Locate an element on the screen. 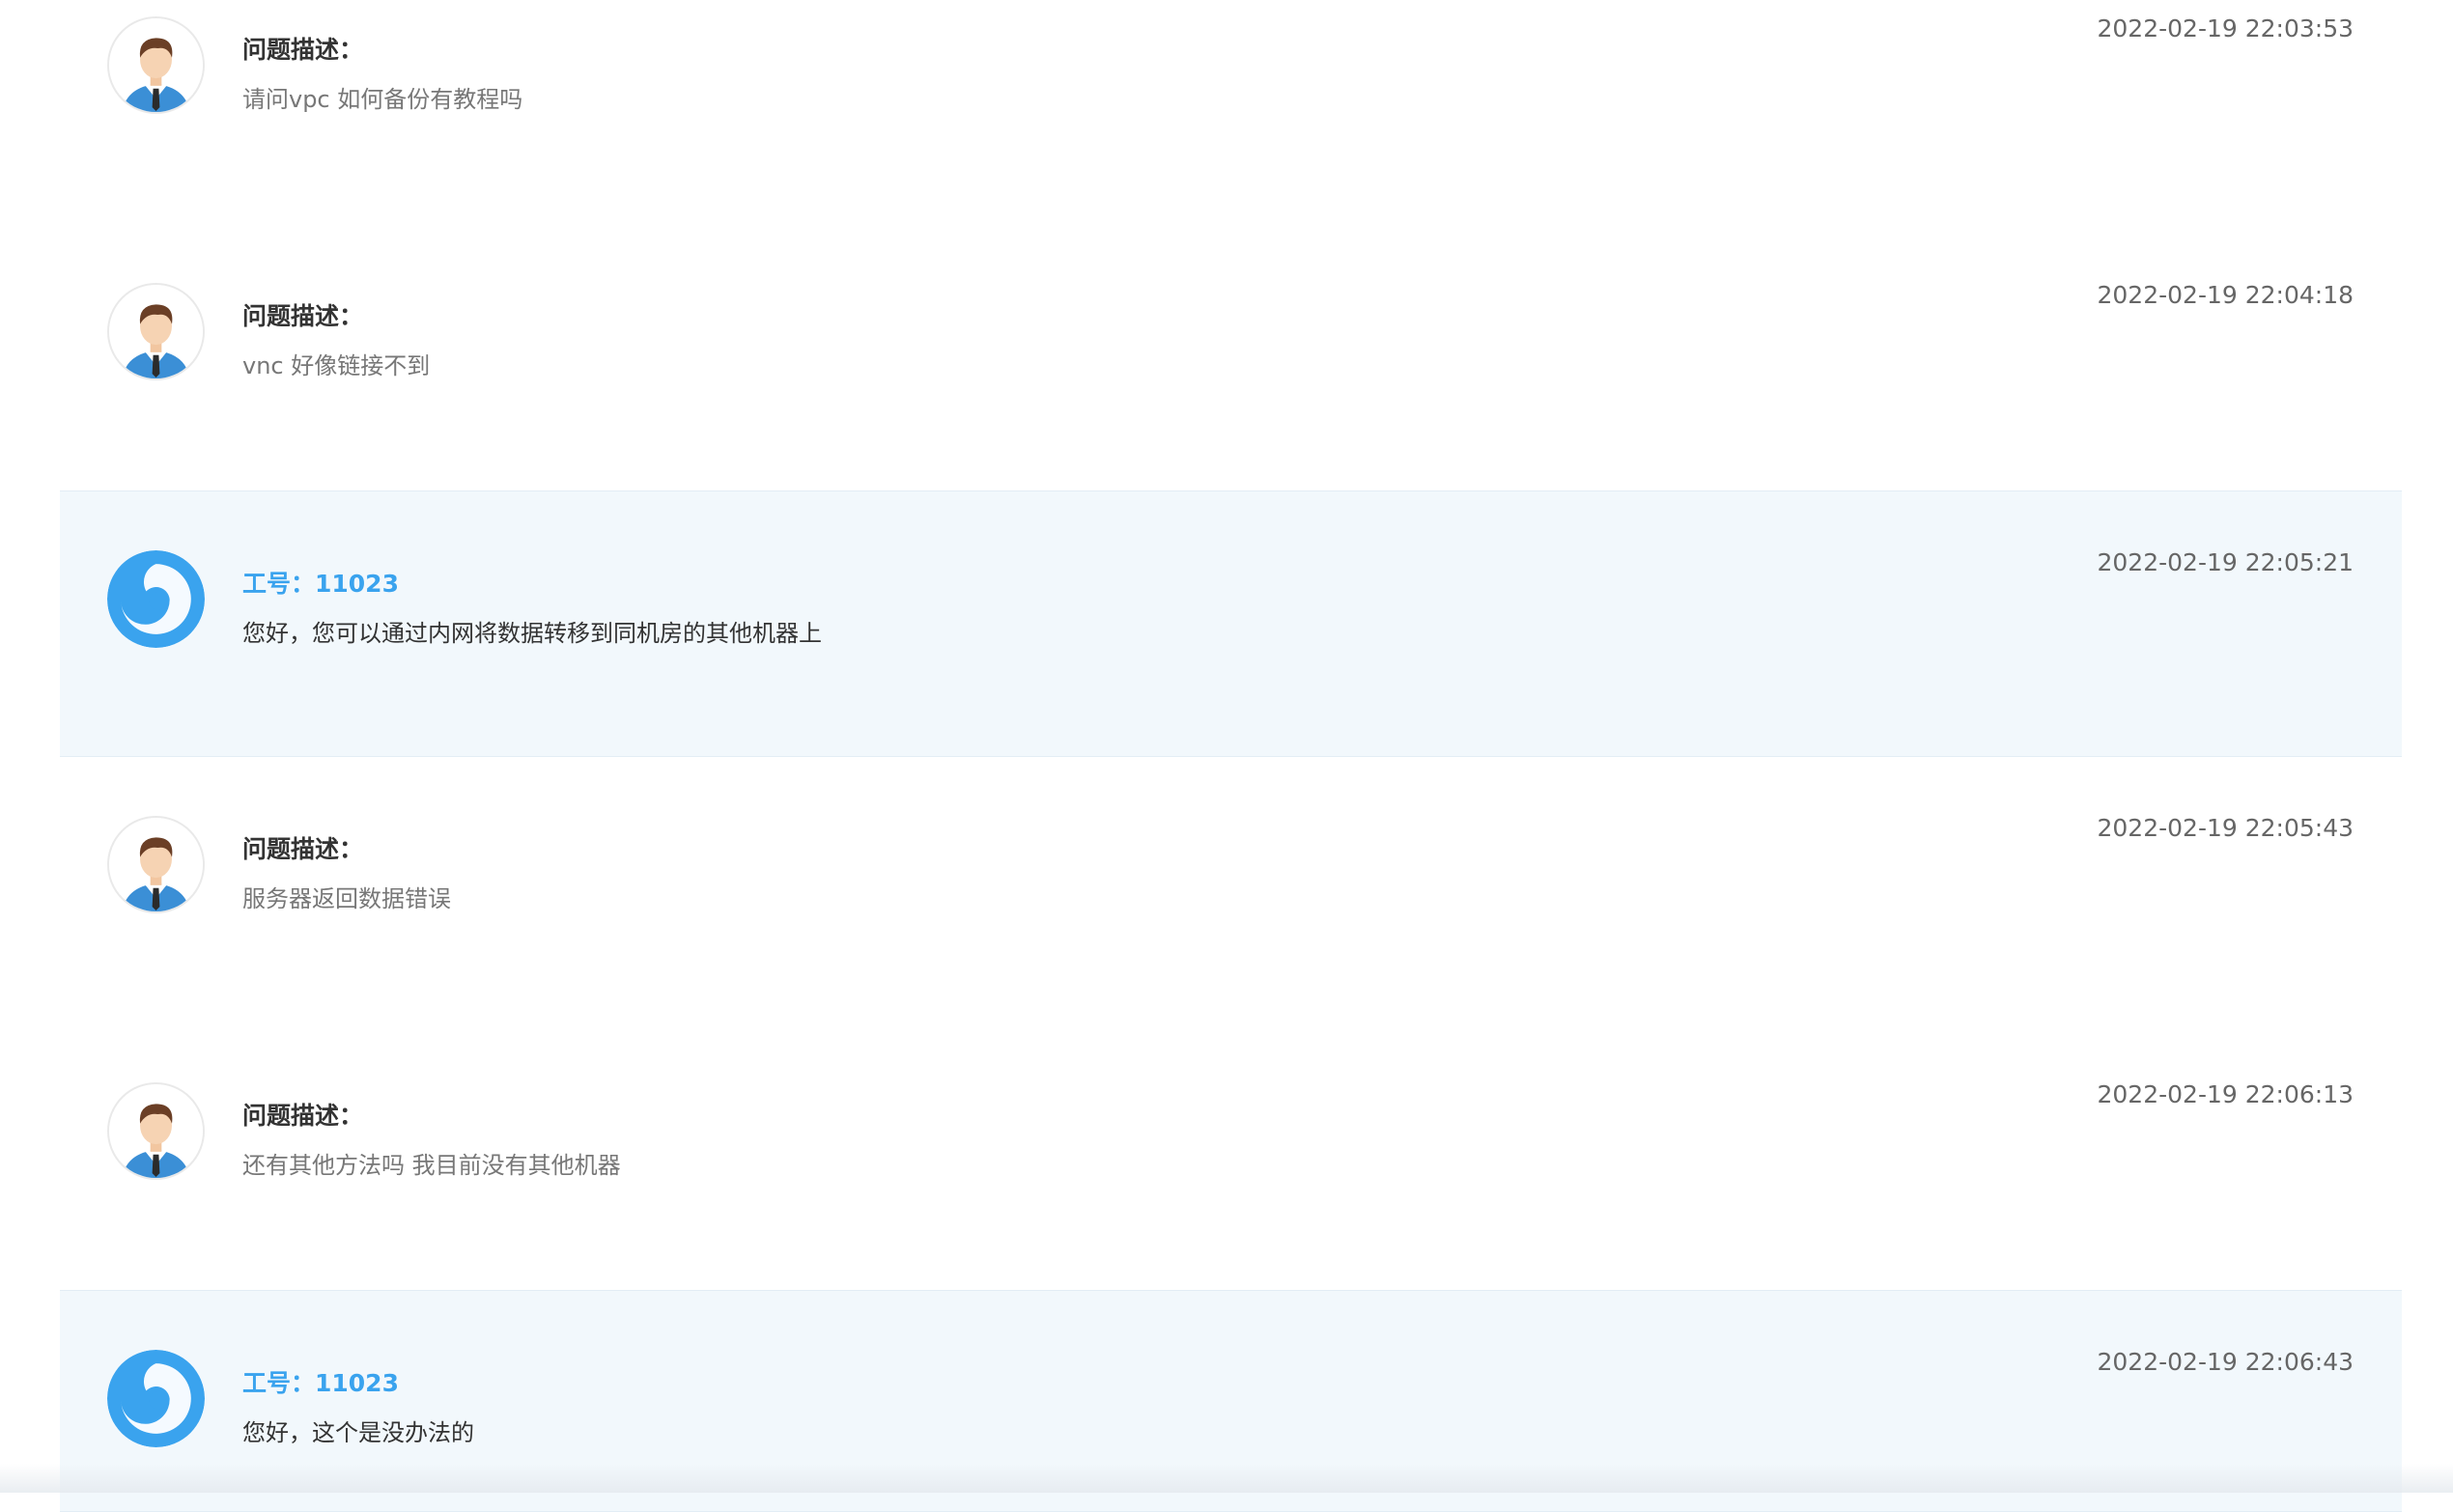  bottom-fade is located at coordinates (1226, 1479).